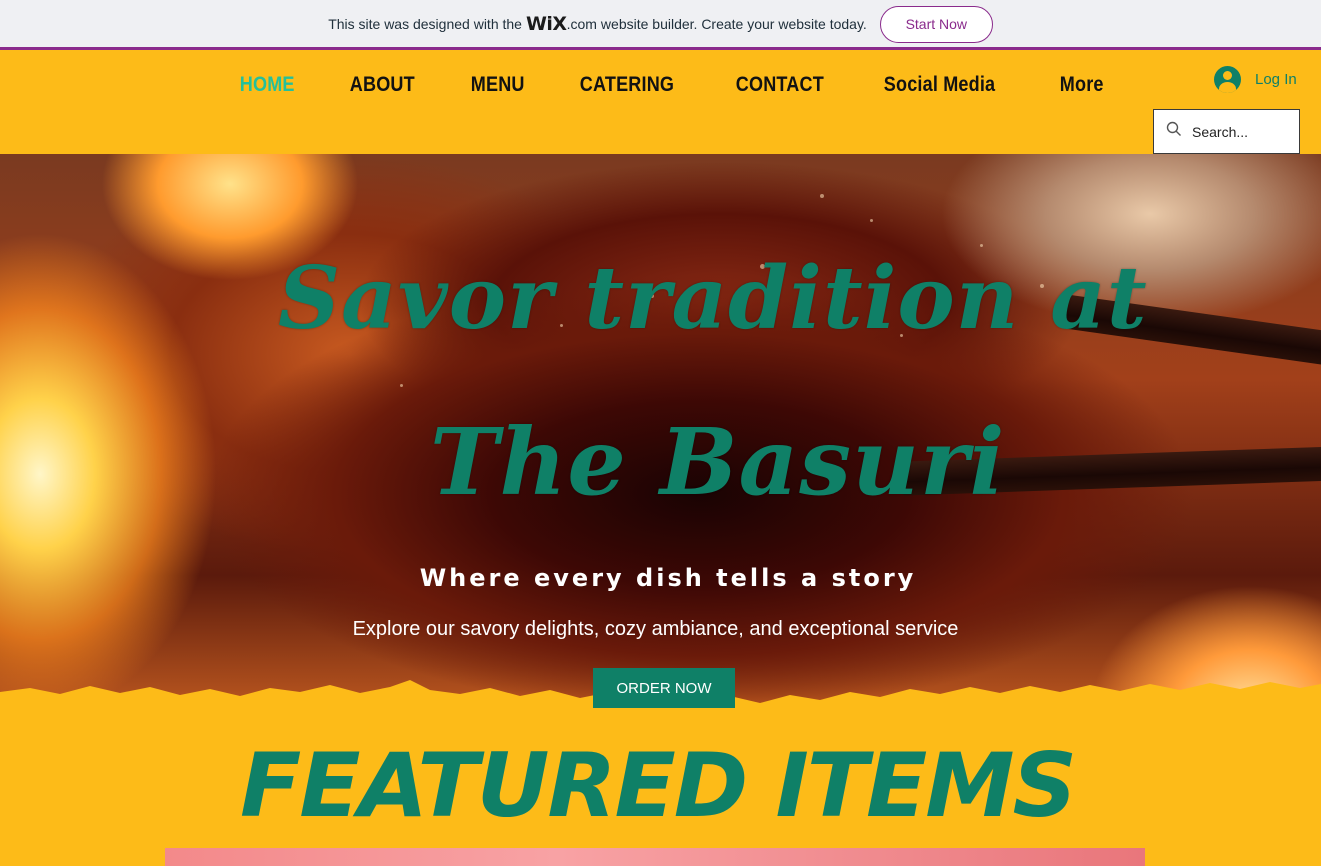 This screenshot has height=866, width=1321. I want to click on featured-item-image, so click(655, 857).